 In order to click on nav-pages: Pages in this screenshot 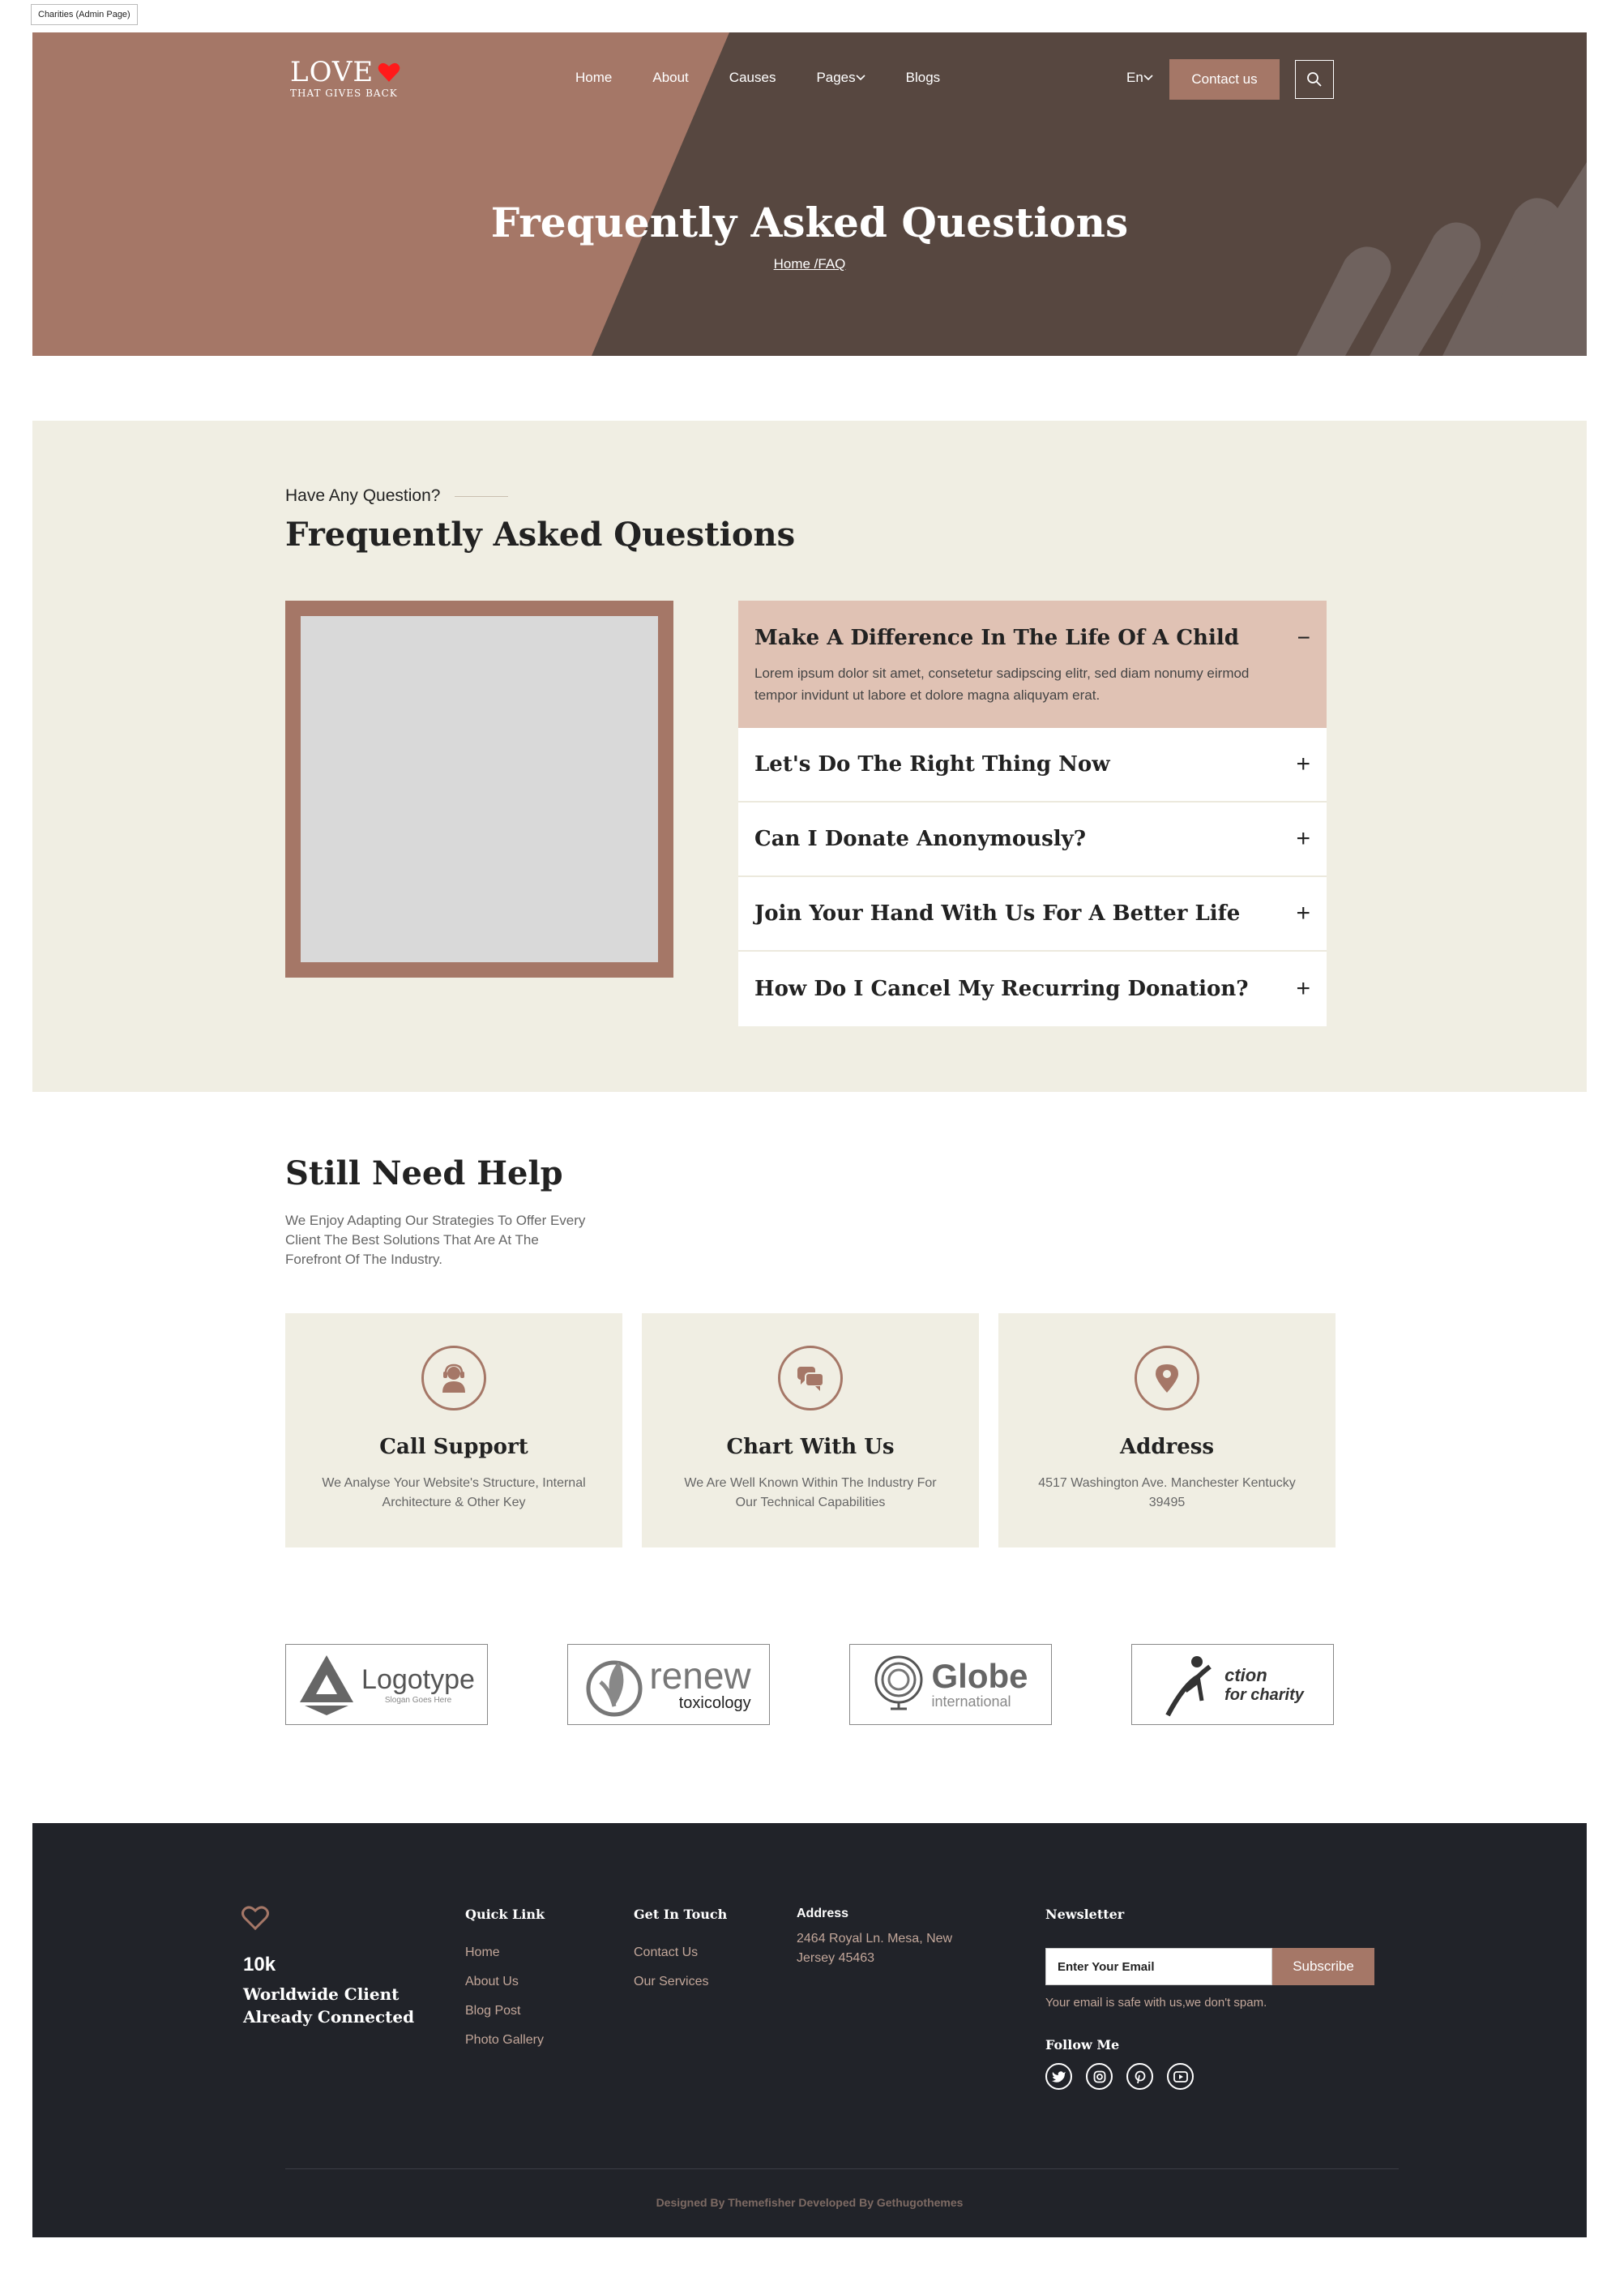, I will do `click(840, 78)`.